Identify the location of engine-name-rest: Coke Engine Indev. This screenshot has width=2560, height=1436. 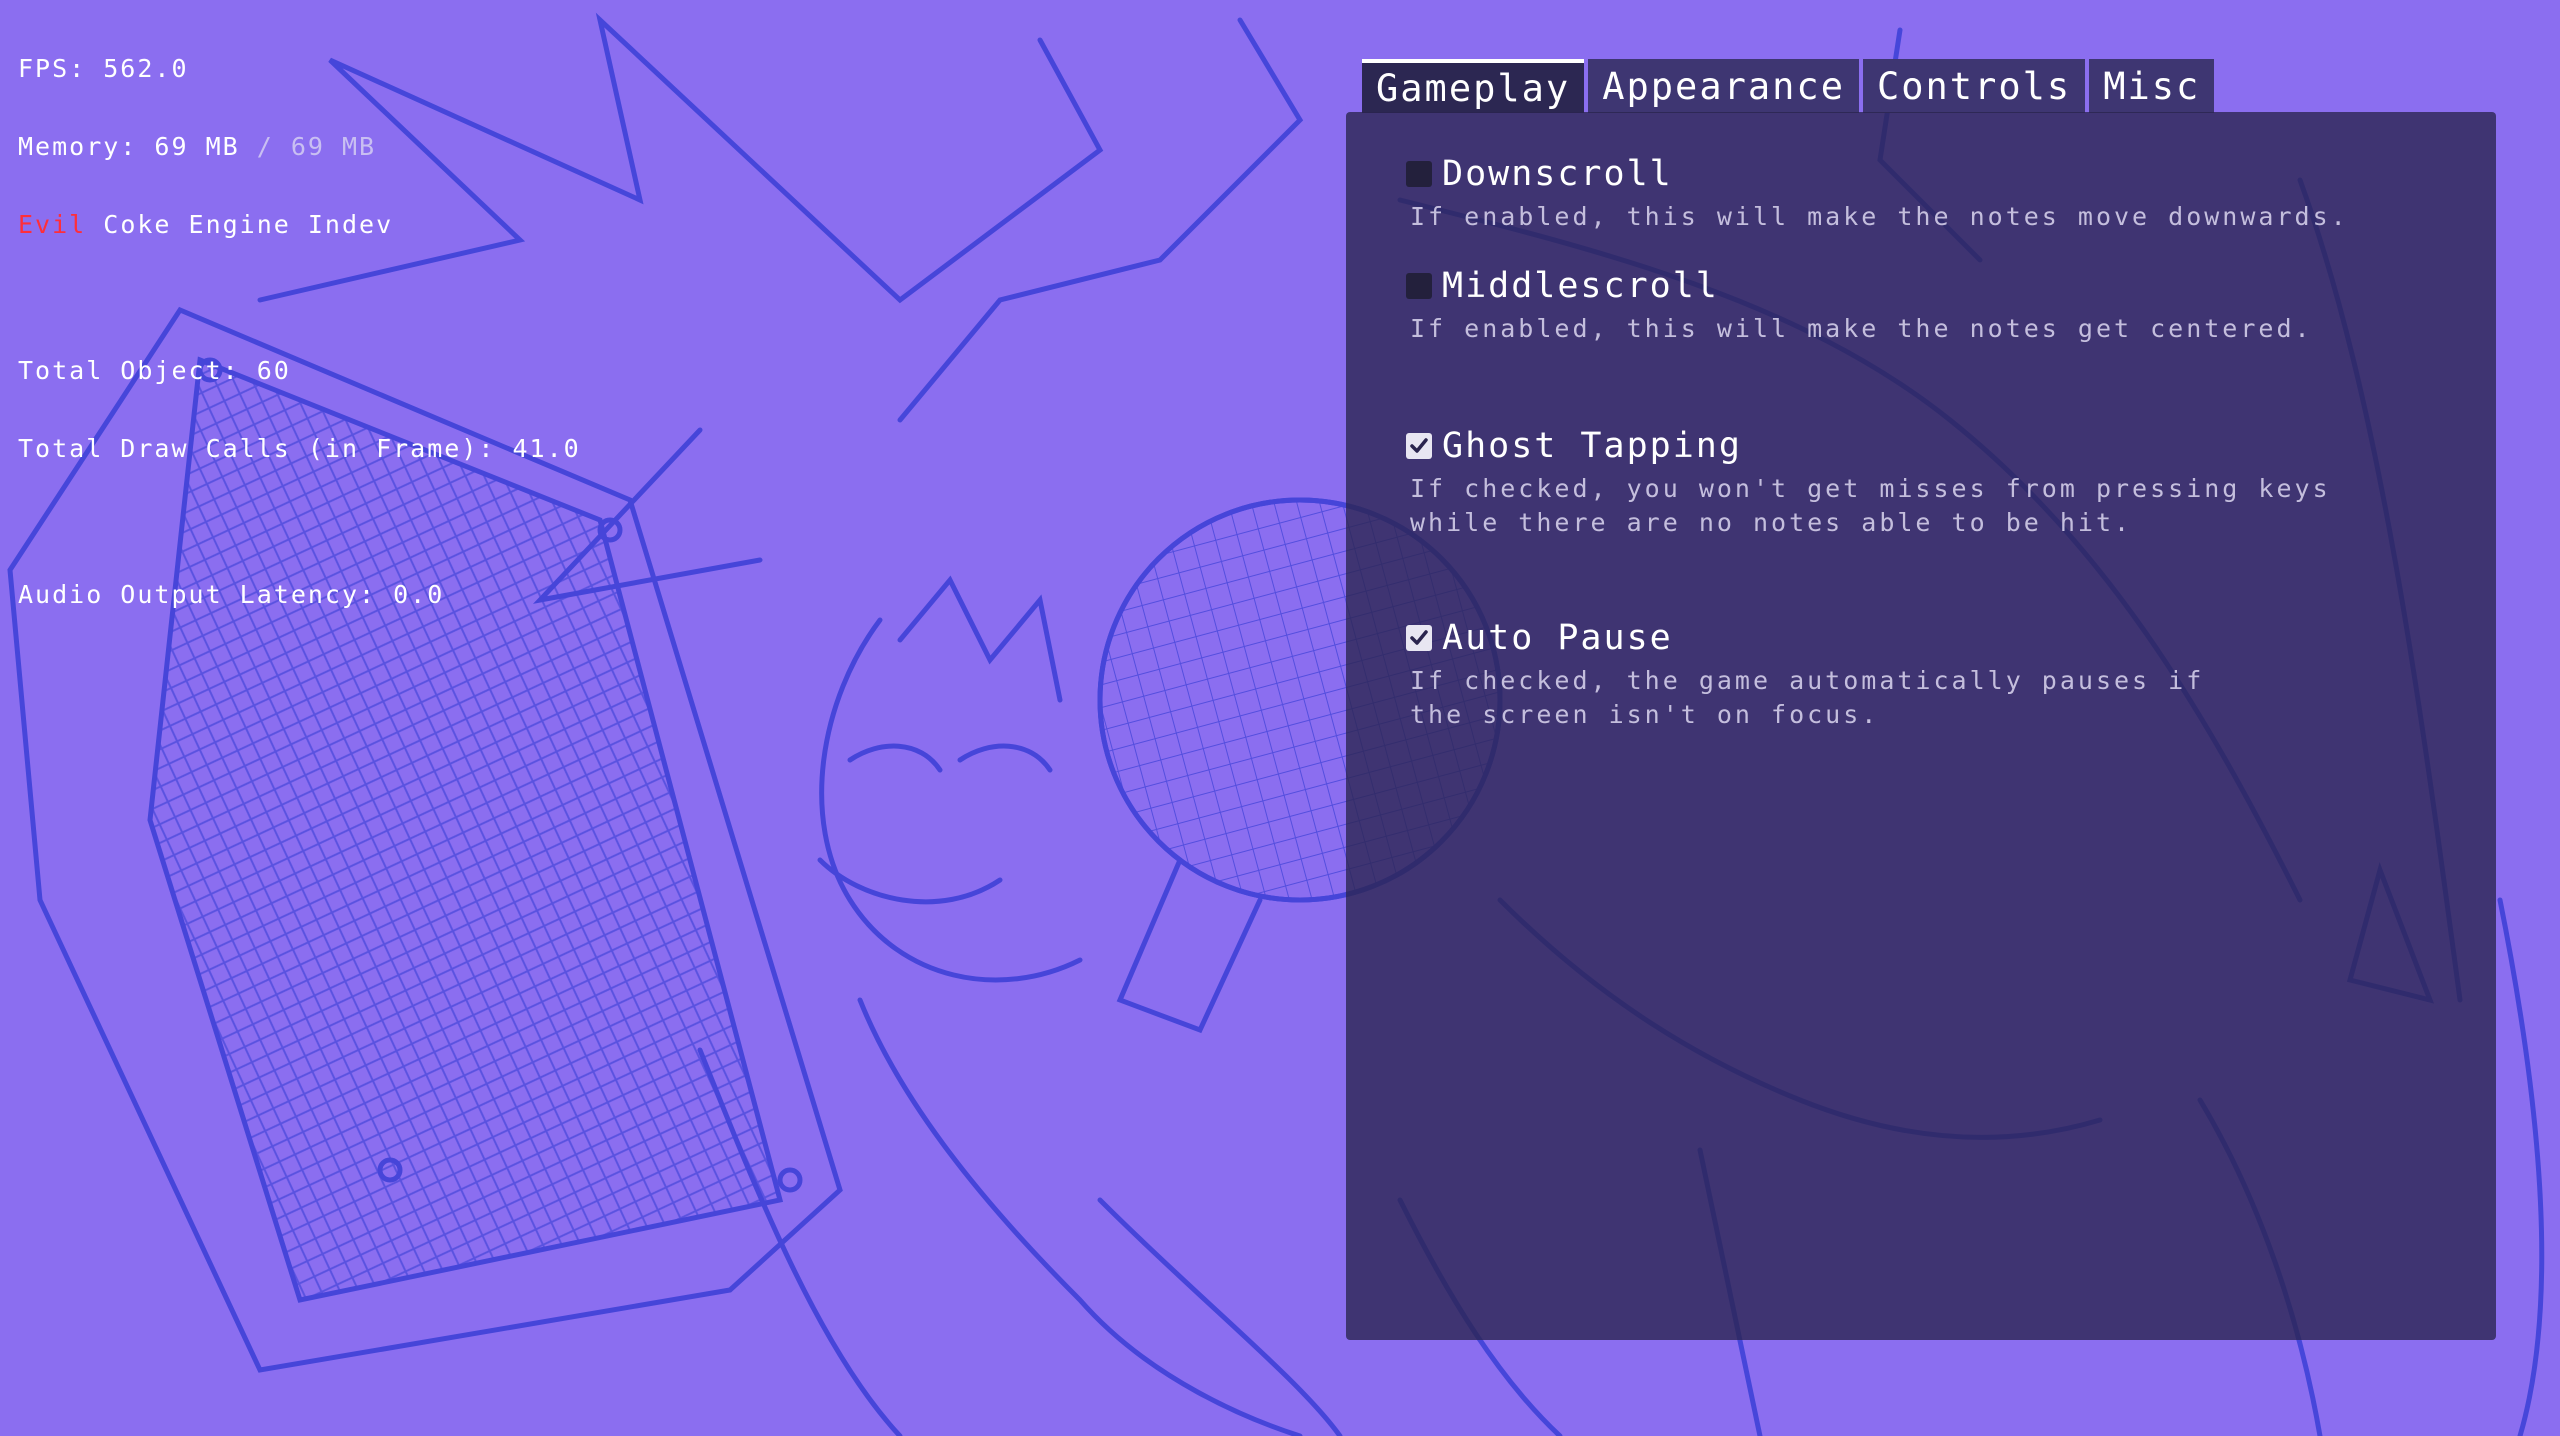
(240, 224).